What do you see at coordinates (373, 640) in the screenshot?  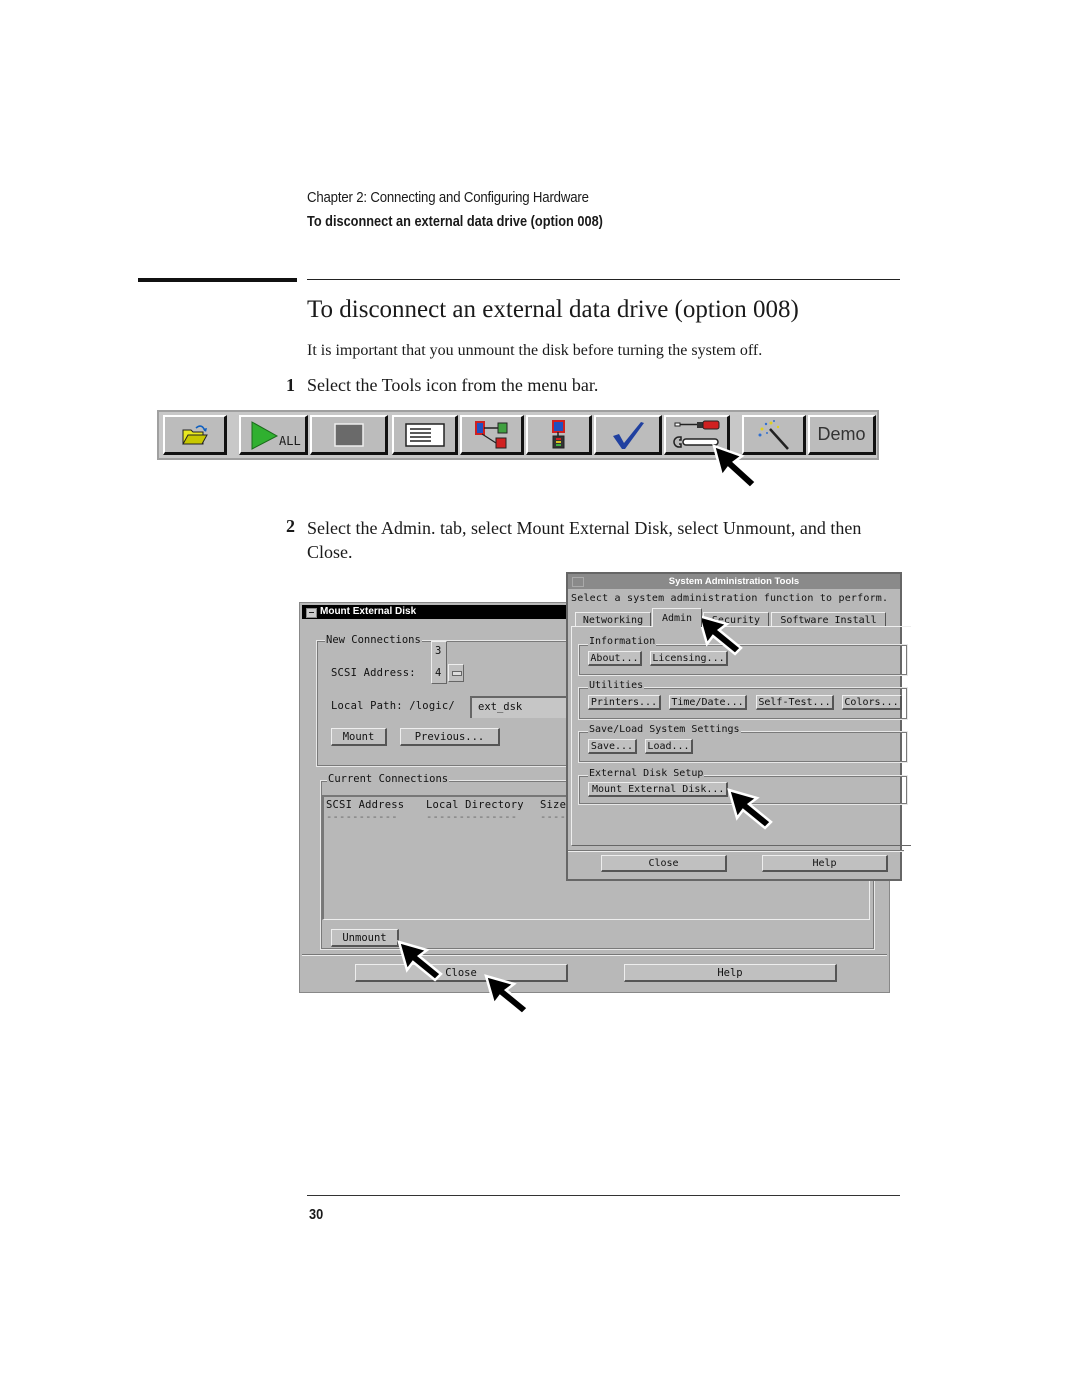 I see `new-connections-label: New Connections` at bounding box center [373, 640].